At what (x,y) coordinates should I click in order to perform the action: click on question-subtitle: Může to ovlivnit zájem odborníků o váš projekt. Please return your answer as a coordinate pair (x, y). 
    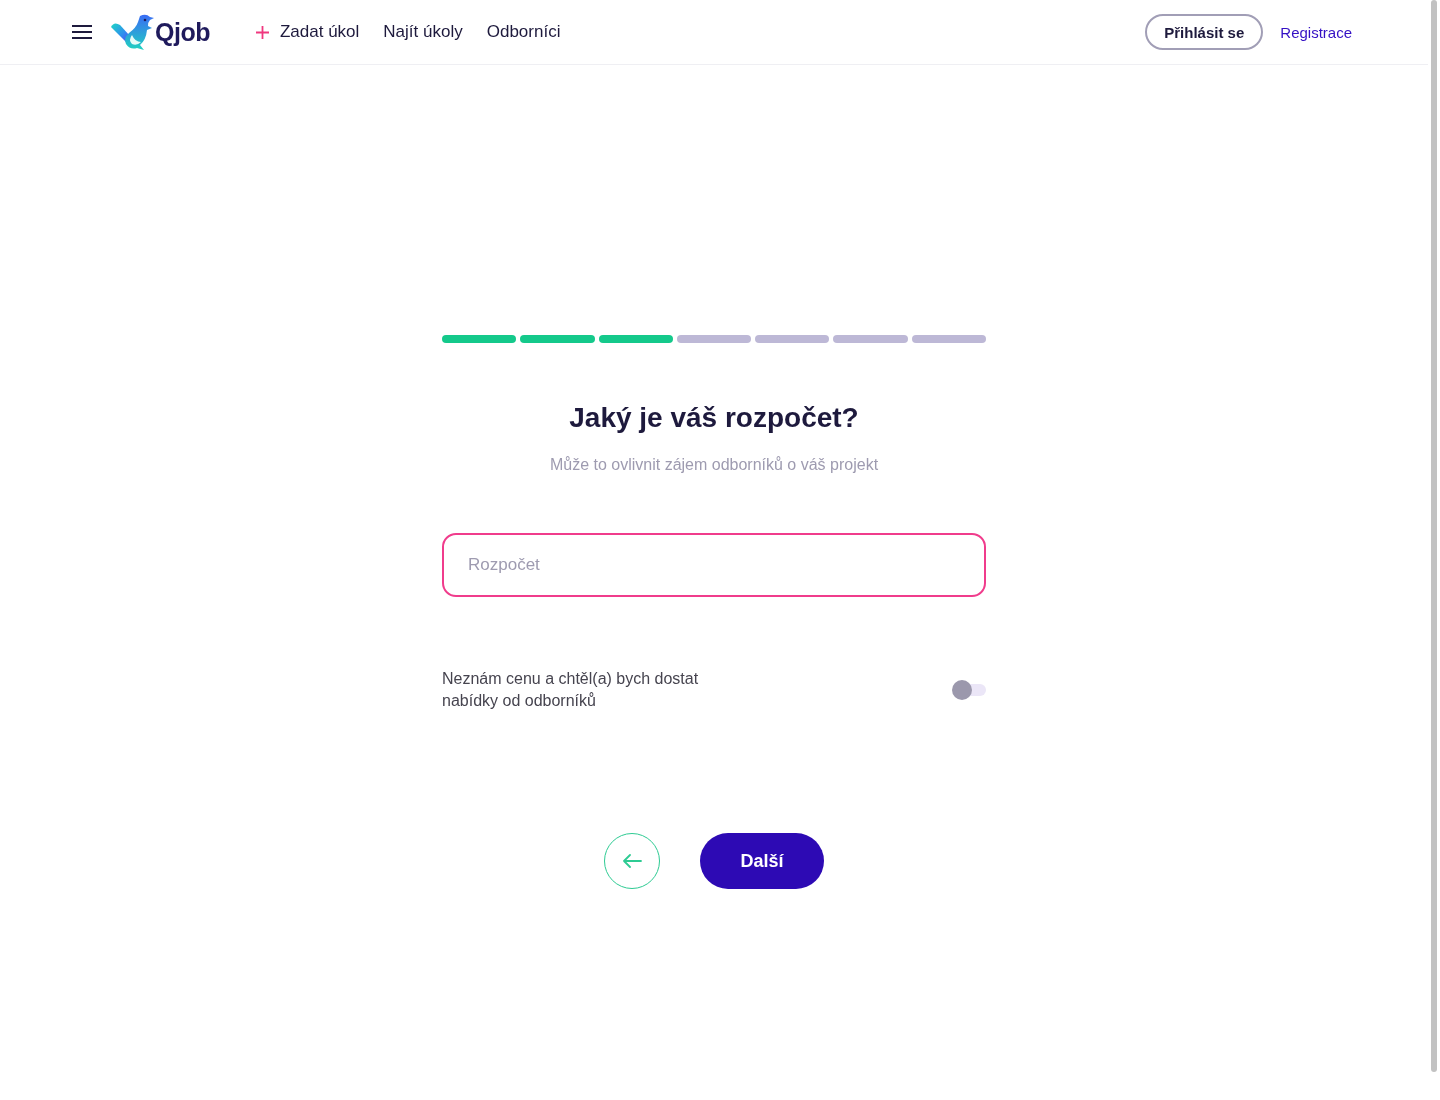
    Looking at the image, I should click on (714, 465).